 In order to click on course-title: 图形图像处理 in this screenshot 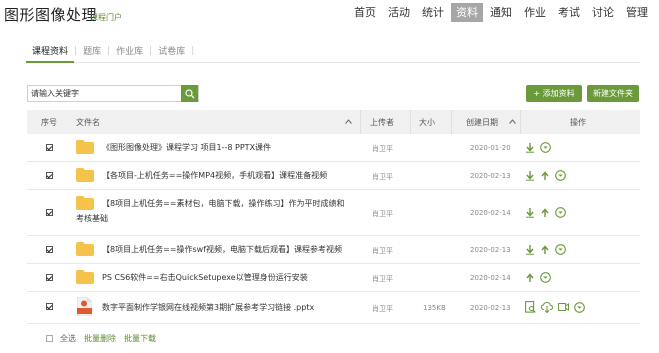, I will do `click(50, 14)`.